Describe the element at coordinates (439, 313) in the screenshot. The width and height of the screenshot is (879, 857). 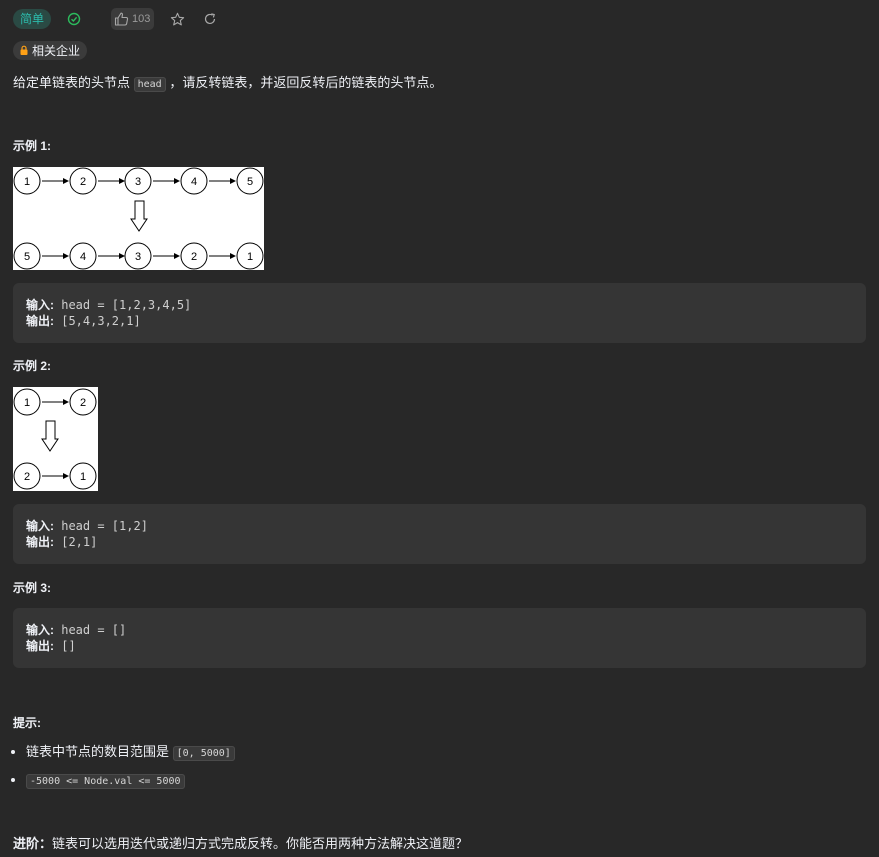
I see `example-1-io: 输入: head = [1,2,3,4,5] 输出: [5,4,3,2,1]` at that location.